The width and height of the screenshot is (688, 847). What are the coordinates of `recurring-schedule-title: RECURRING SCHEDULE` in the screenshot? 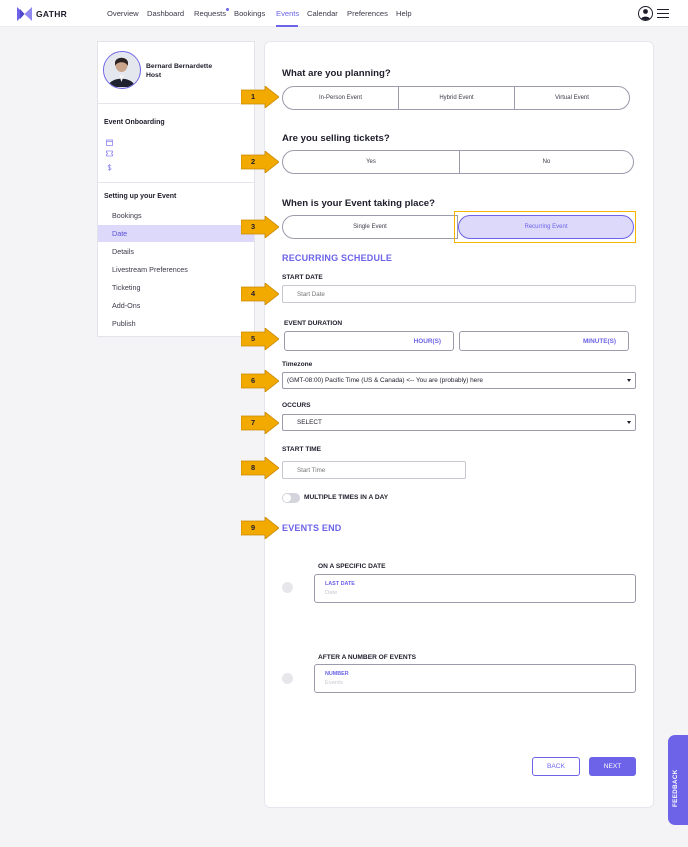 It's located at (337, 258).